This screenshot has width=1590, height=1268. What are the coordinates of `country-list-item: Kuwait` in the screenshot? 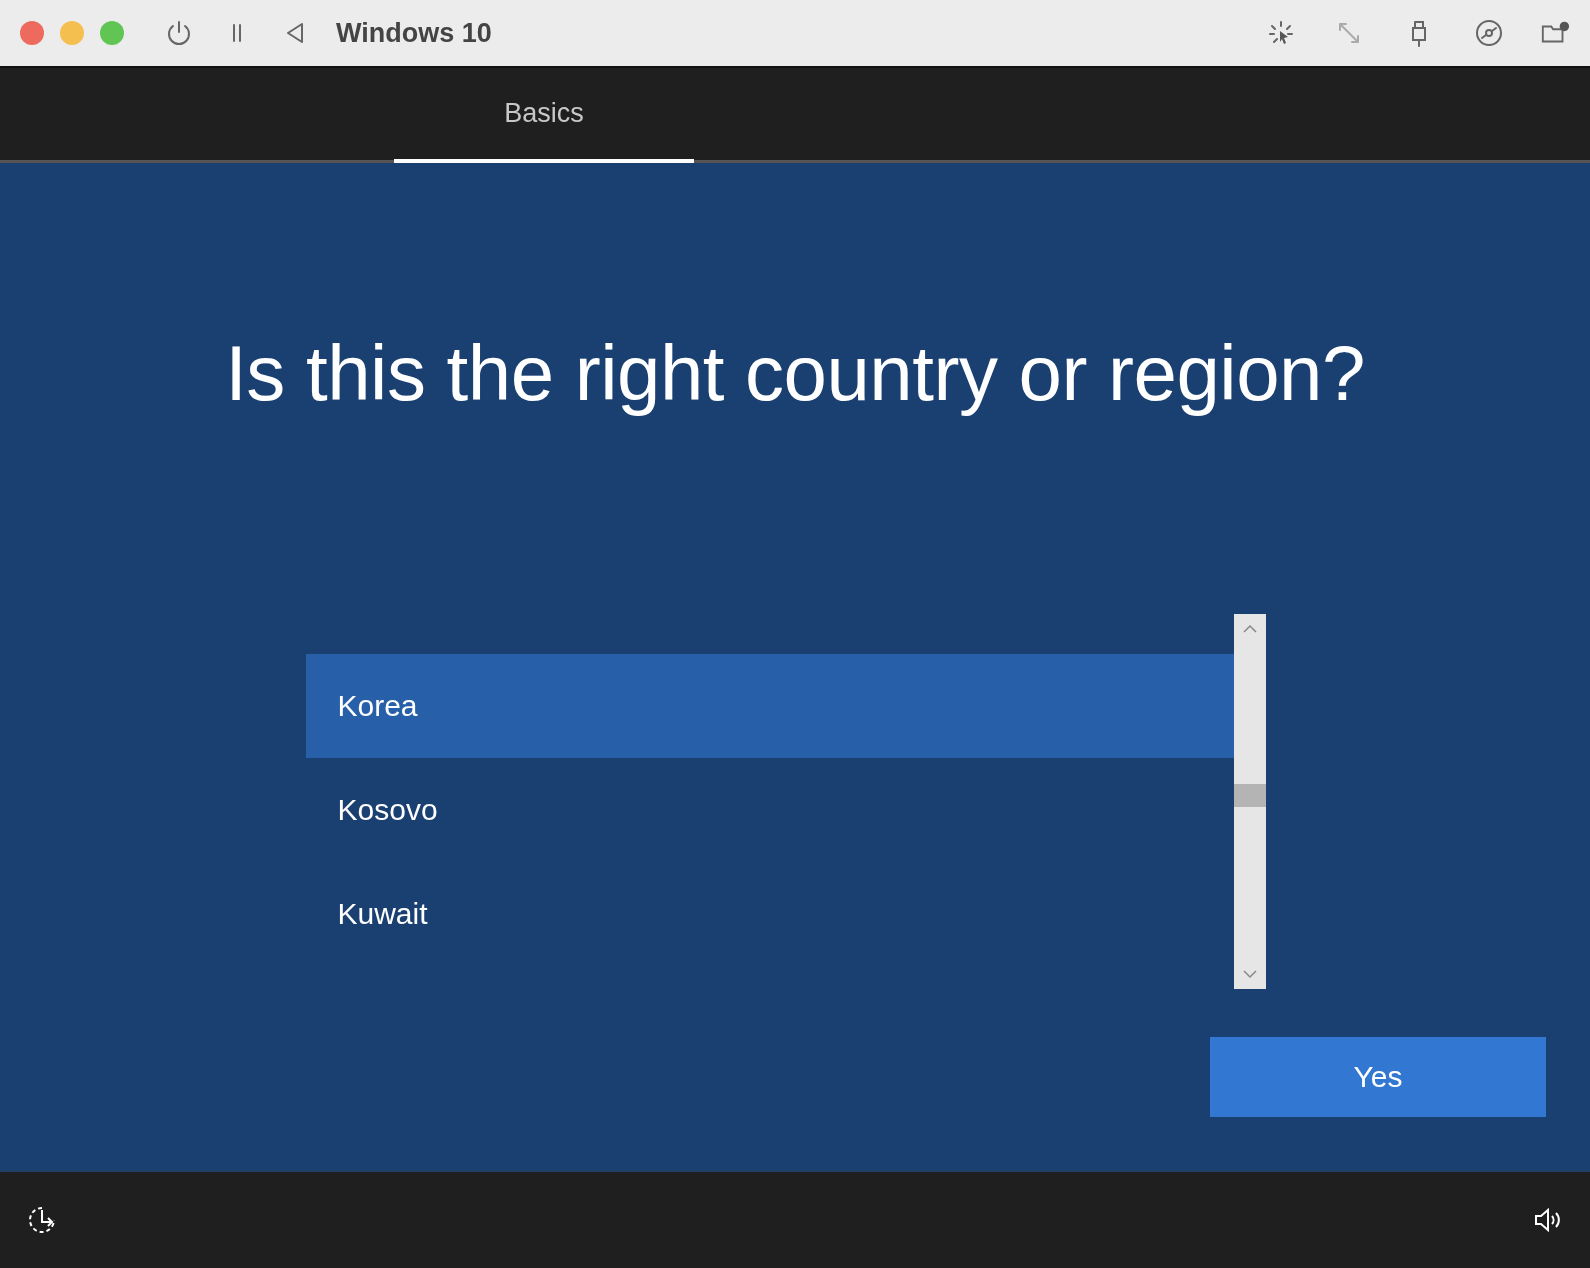 It's located at (769, 914).